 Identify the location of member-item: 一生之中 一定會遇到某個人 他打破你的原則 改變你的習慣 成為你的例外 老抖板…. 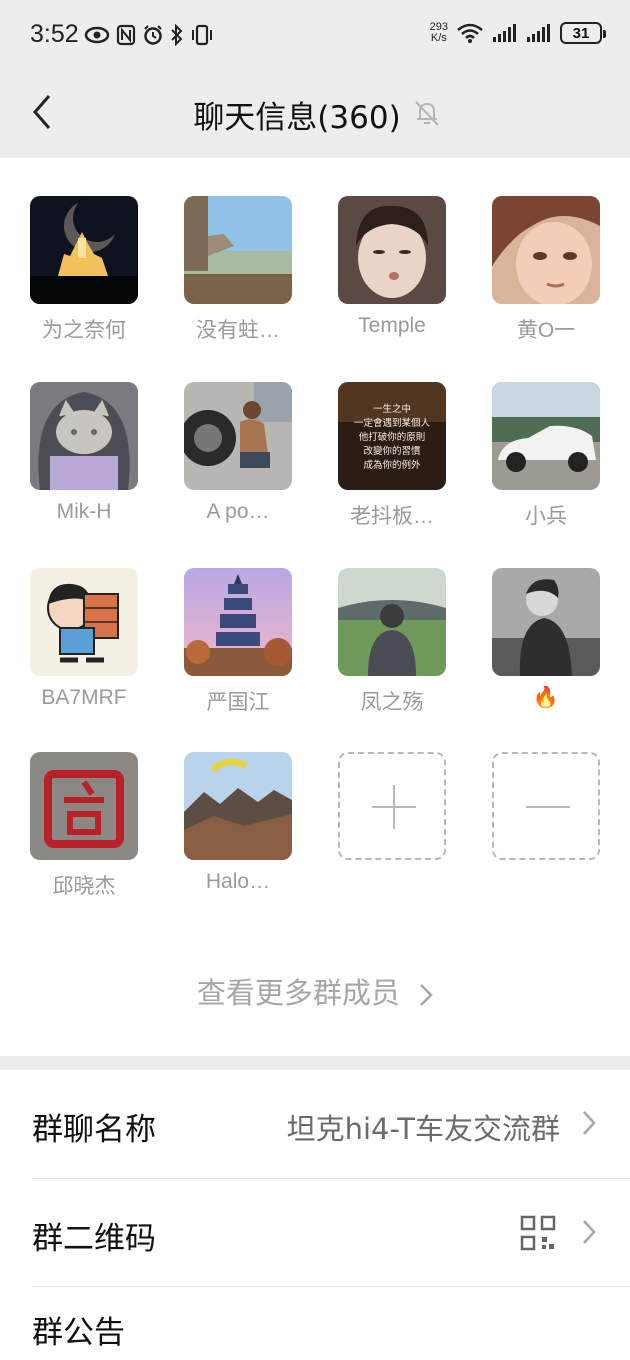
(392, 456).